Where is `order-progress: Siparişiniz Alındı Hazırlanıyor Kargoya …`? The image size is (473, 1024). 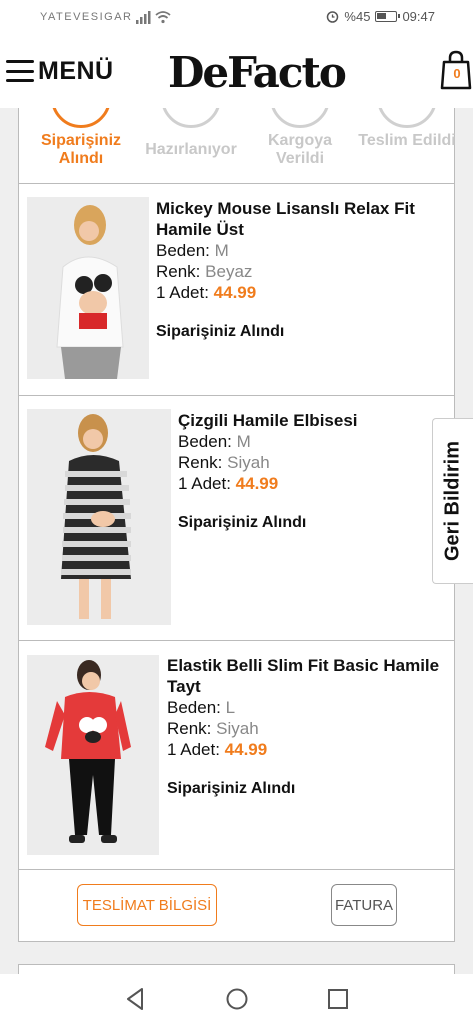 order-progress: Siparişiniz Alındı Hazırlanıyor Kargoya … is located at coordinates (237, 146).